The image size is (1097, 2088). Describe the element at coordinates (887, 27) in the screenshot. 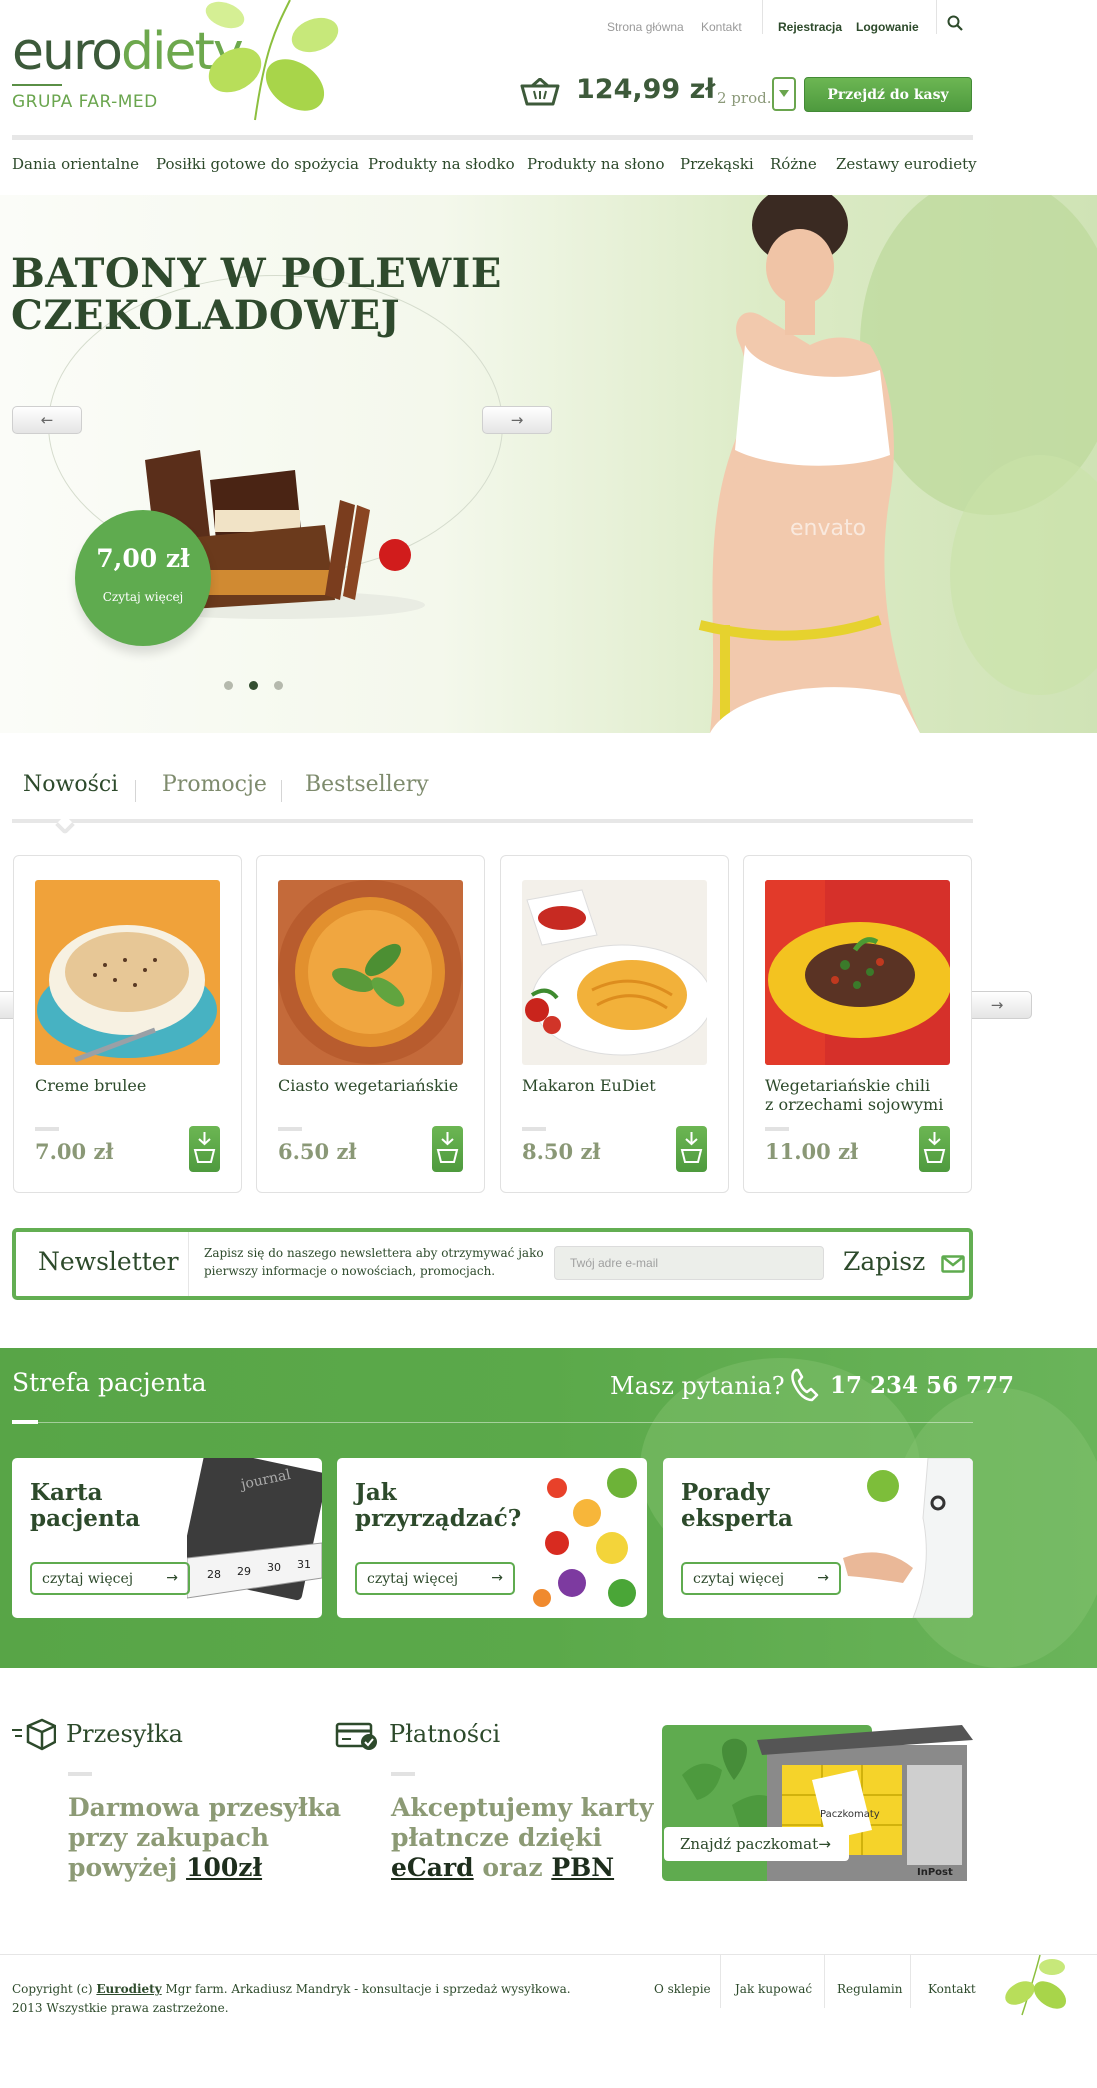

I see `login-link: Logowanie` at that location.